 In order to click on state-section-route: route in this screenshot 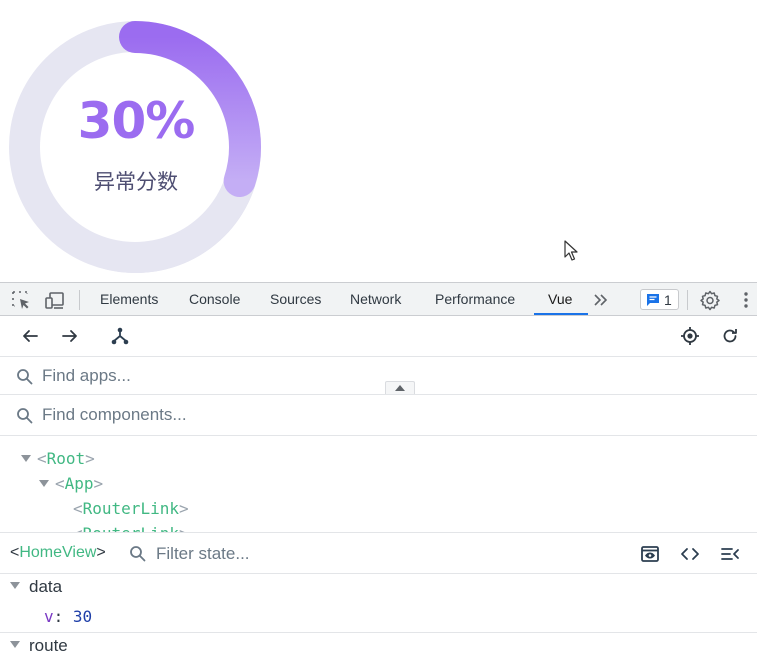, I will do `click(378, 646)`.